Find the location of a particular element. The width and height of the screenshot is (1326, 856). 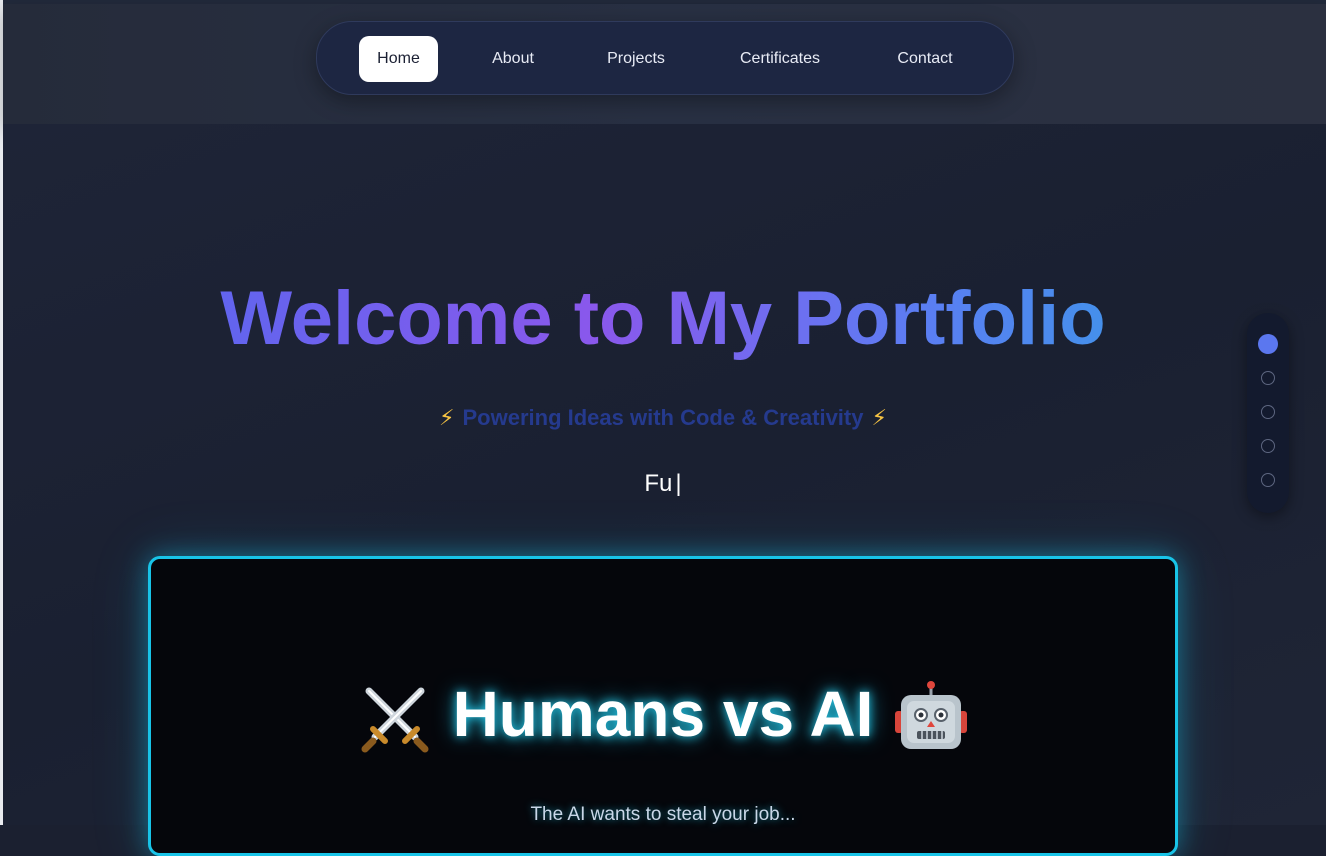

nav-about: About is located at coordinates (513, 59).